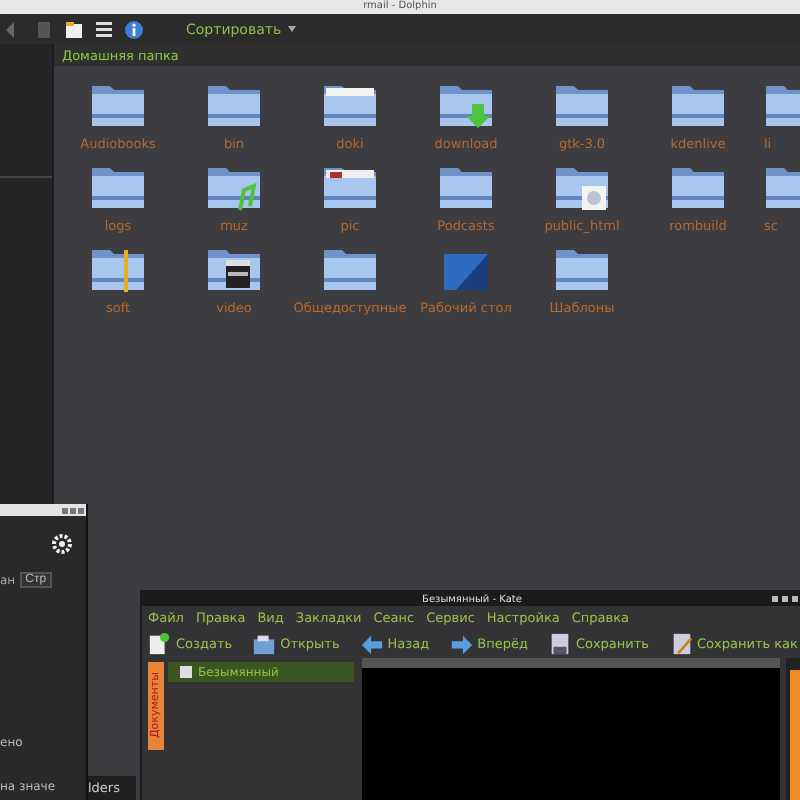  Describe the element at coordinates (65, 510) in the screenshot. I see `minimize-icon` at that location.